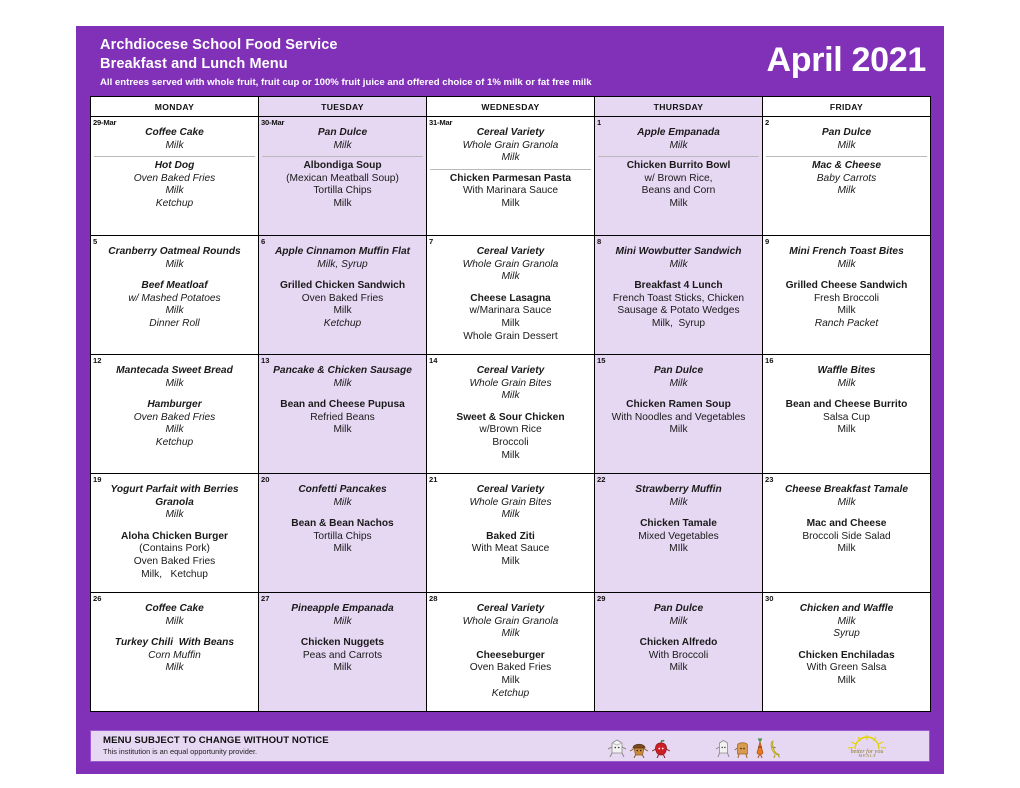 The height and width of the screenshot is (788, 1020). I want to click on menu-line: Corn Muffin, so click(174, 655).